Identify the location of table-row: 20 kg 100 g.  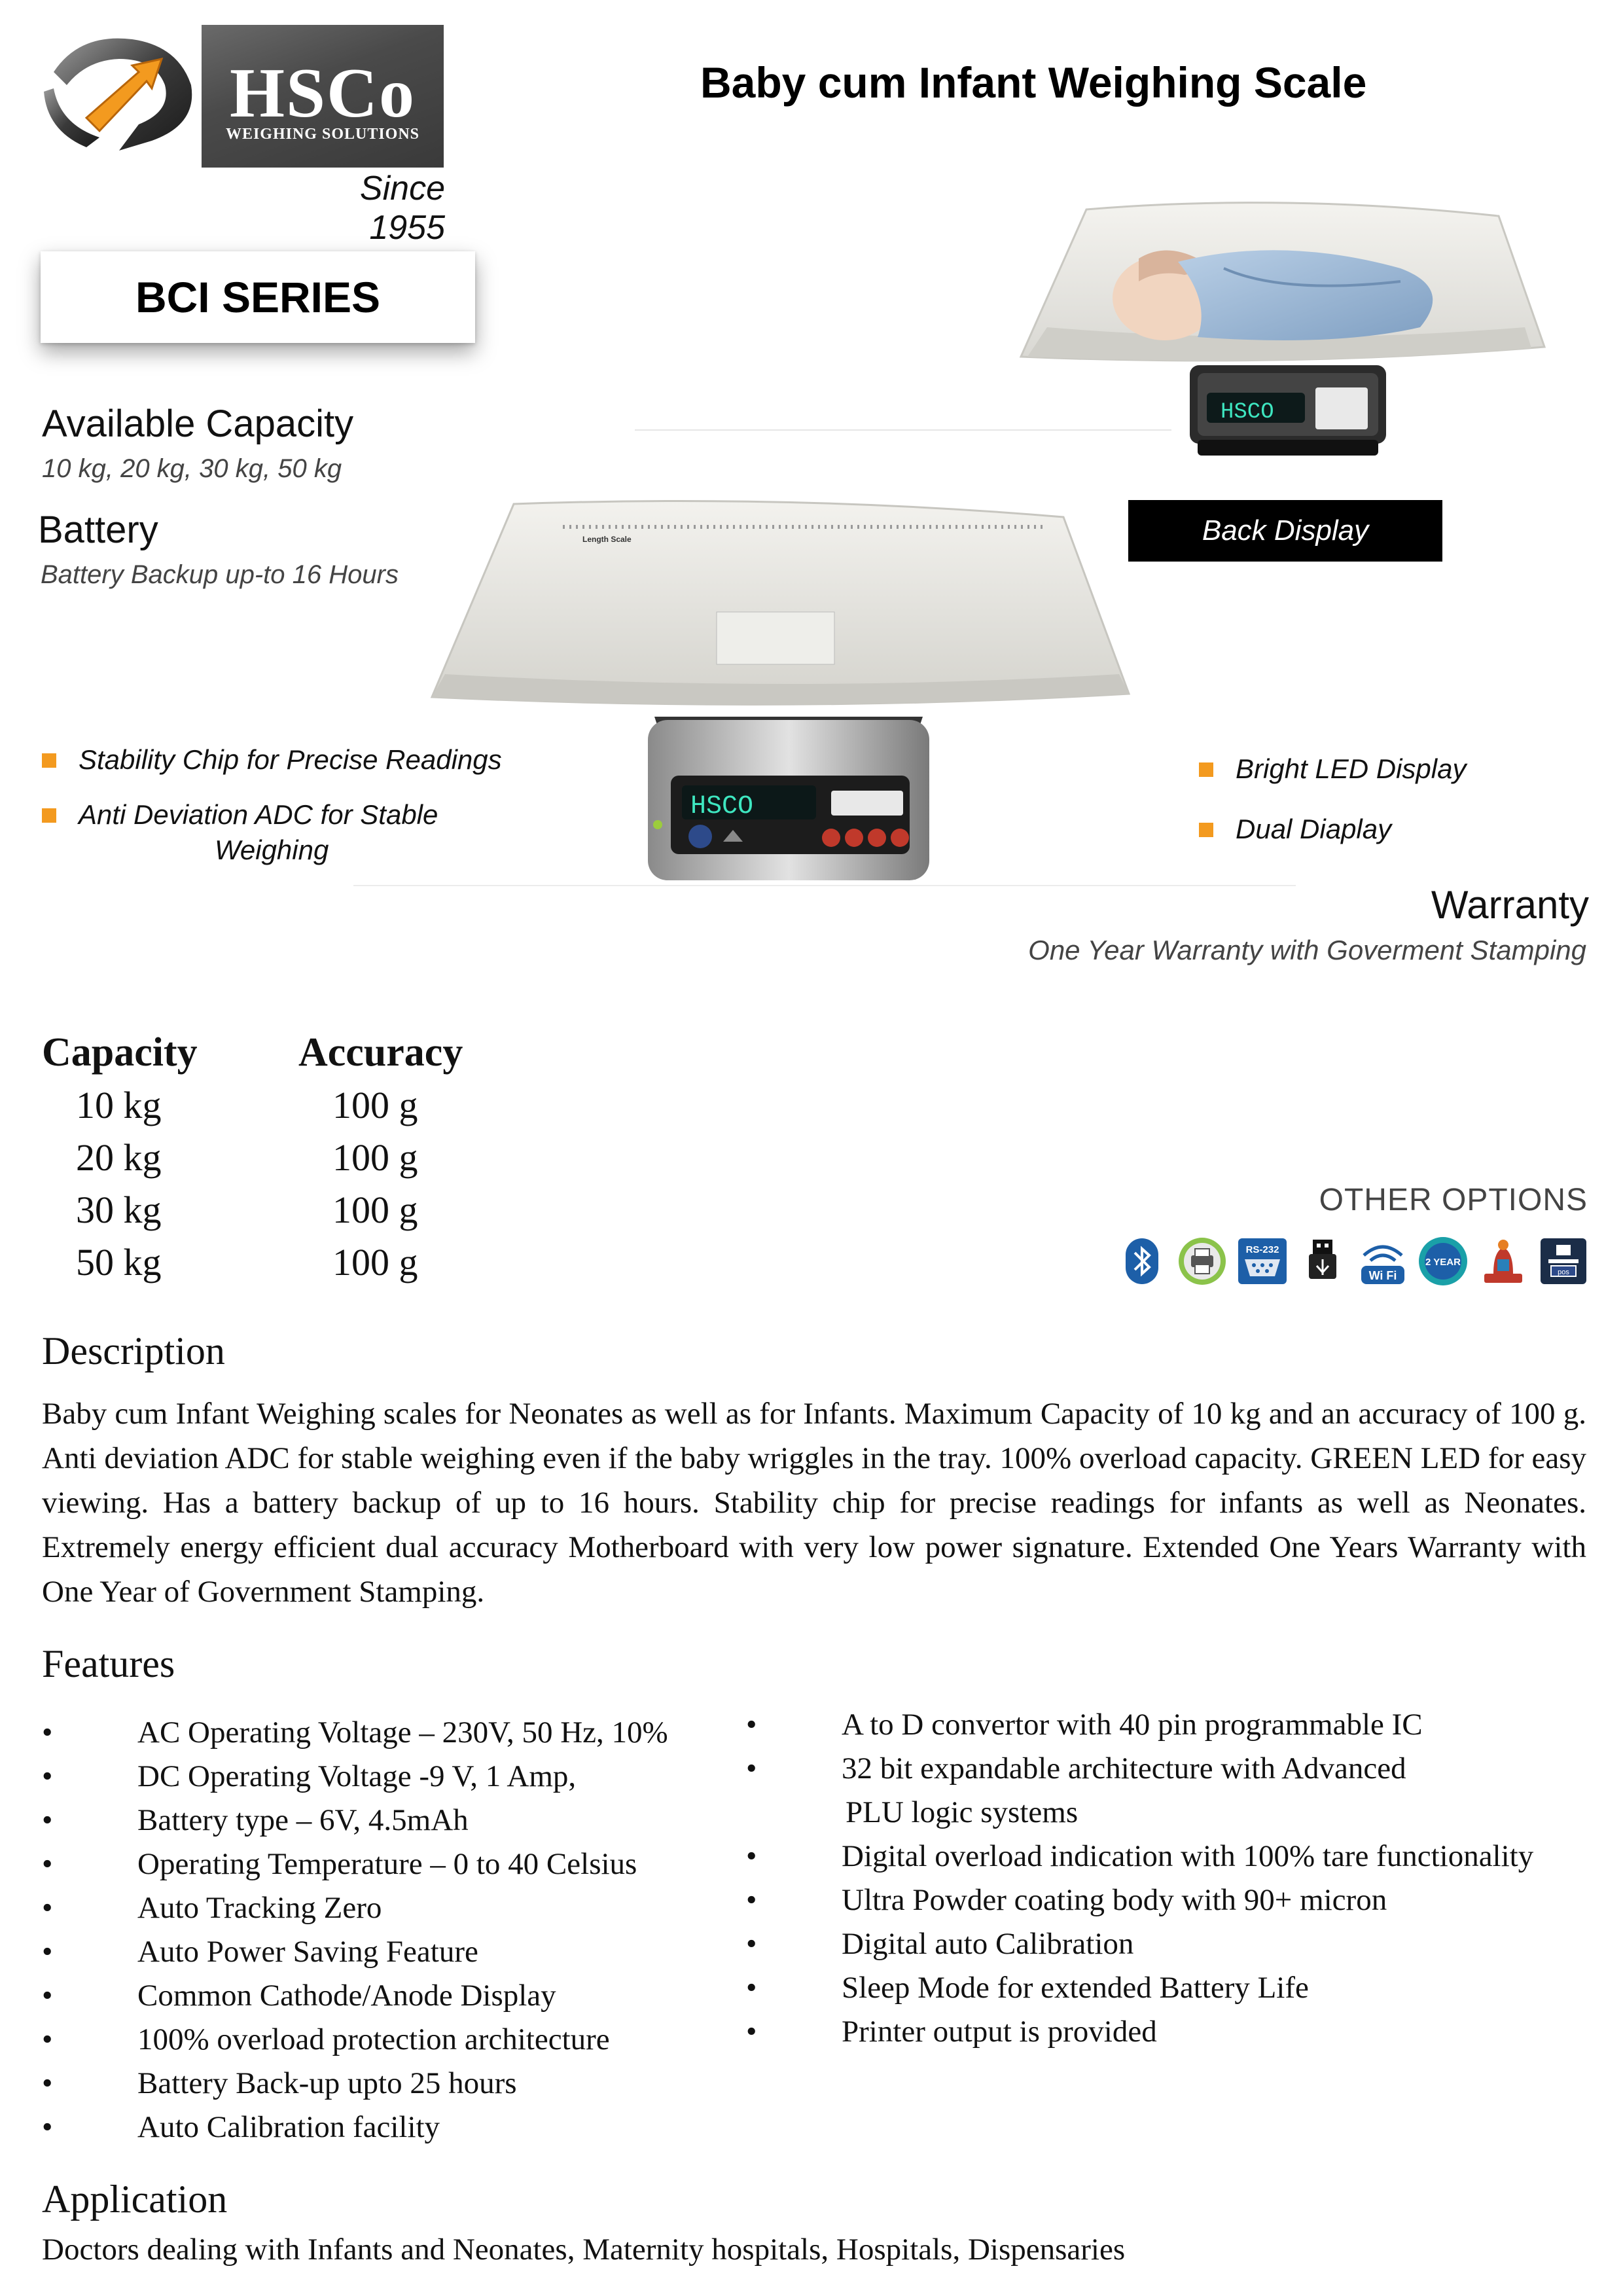
(252, 1157).